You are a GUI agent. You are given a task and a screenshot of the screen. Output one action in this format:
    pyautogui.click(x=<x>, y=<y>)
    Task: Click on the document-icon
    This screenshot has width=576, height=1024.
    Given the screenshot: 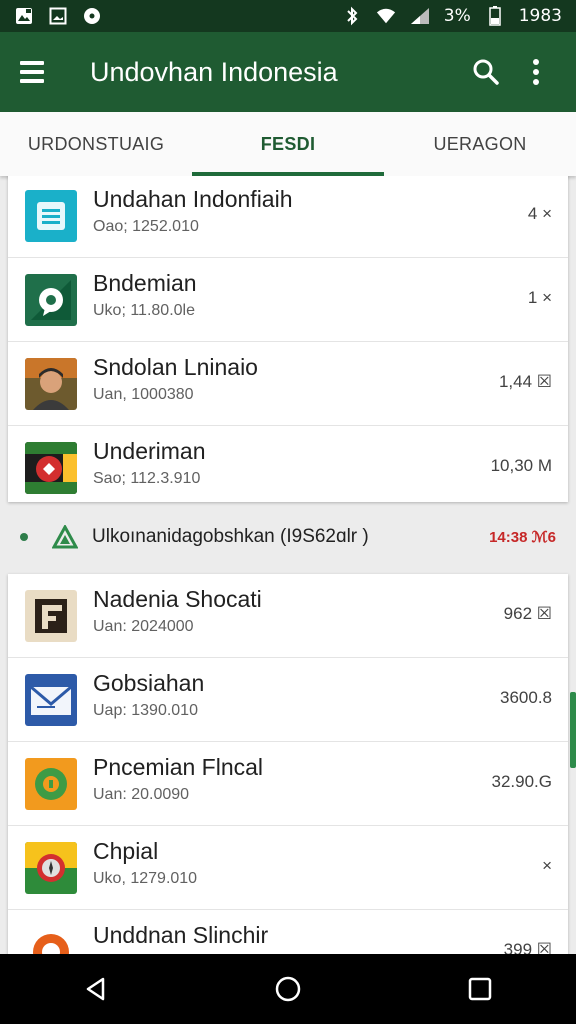 What is the action you would take?
    pyautogui.click(x=51, y=216)
    